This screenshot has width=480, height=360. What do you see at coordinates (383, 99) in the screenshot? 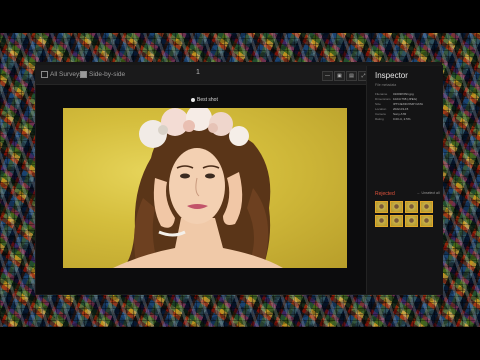
I see `metadata-key: Dimensions` at bounding box center [383, 99].